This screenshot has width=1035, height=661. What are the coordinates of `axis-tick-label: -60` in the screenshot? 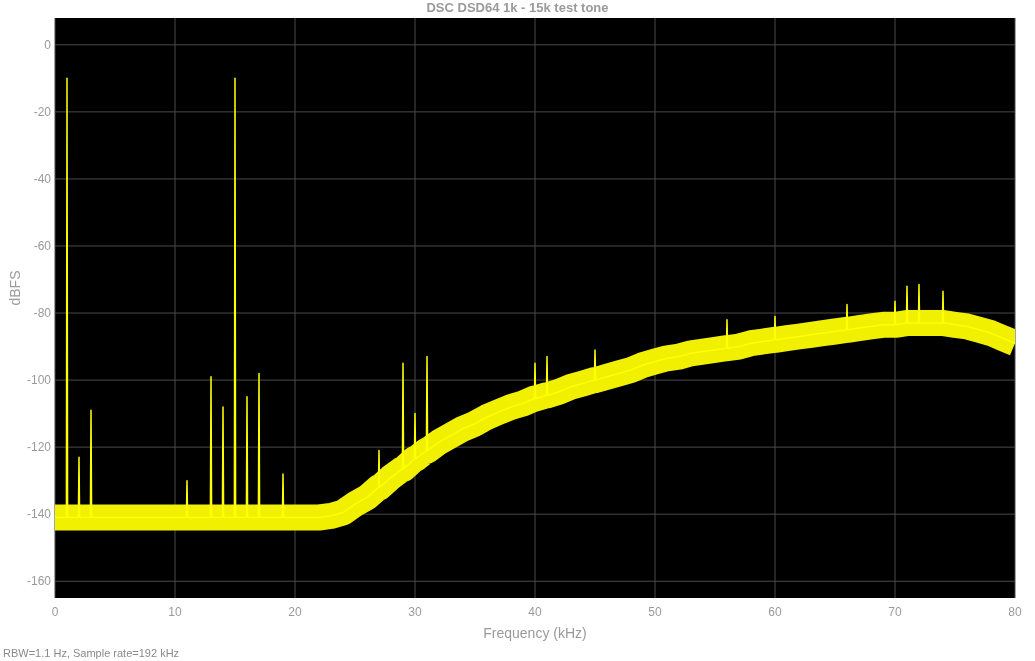 It's located at (42, 246).